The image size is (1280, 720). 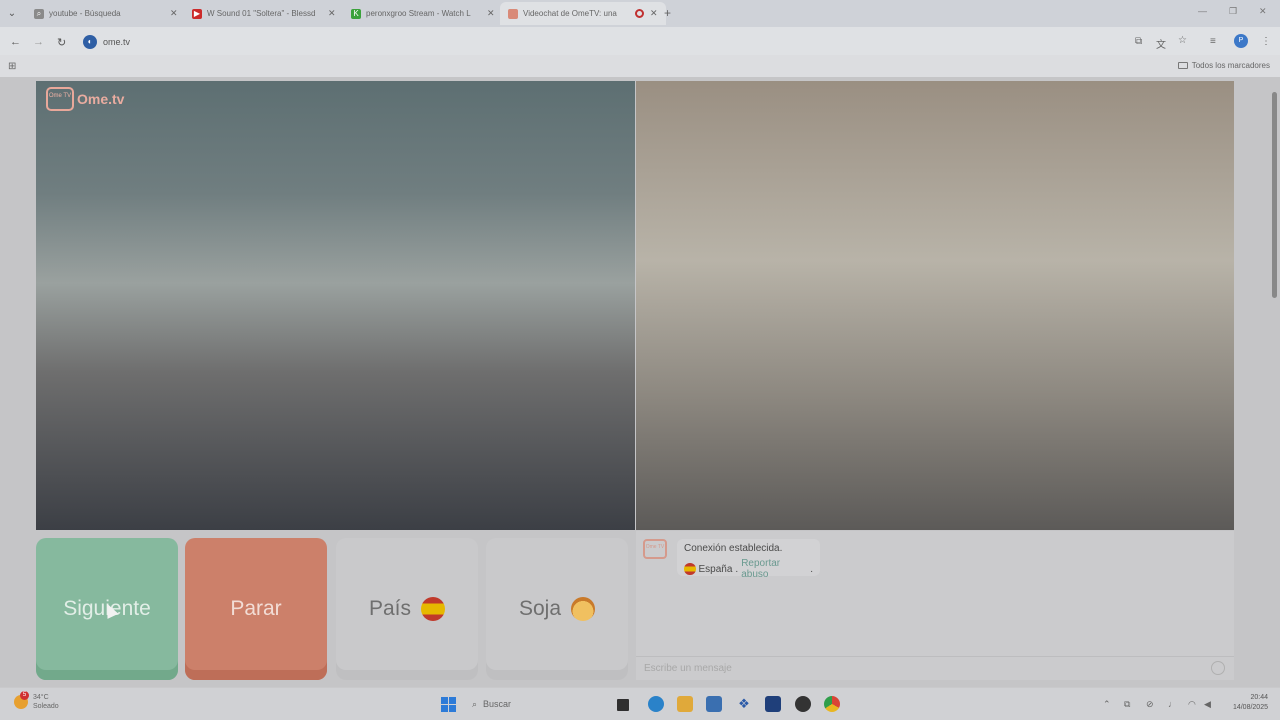 I want to click on obs-icon, so click(x=803, y=704).